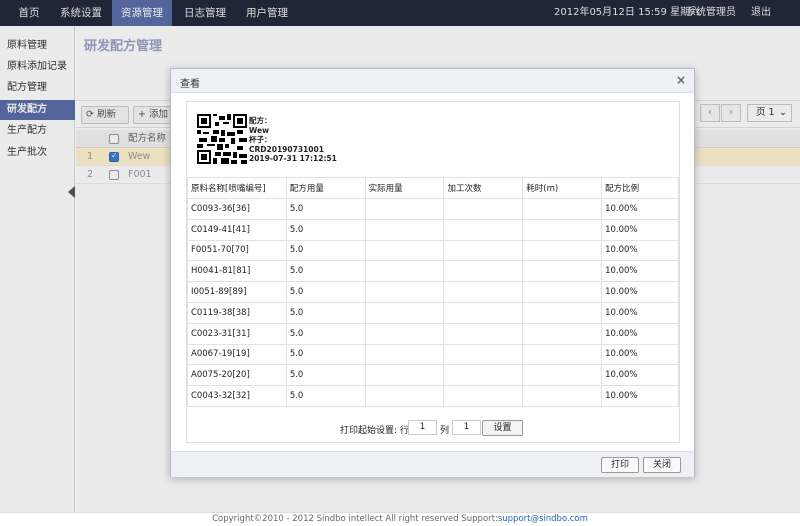 The width and height of the screenshot is (800, 526). What do you see at coordinates (422, 427) in the screenshot?
I see `print-start-row-input: 1` at bounding box center [422, 427].